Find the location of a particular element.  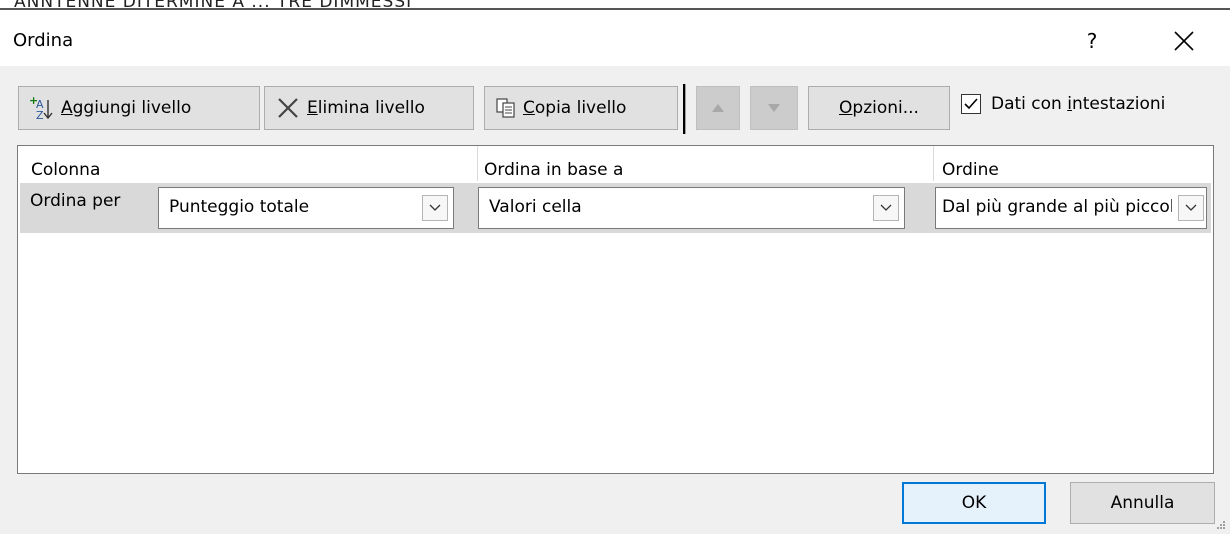

delete-x-icon is located at coordinates (288, 108).